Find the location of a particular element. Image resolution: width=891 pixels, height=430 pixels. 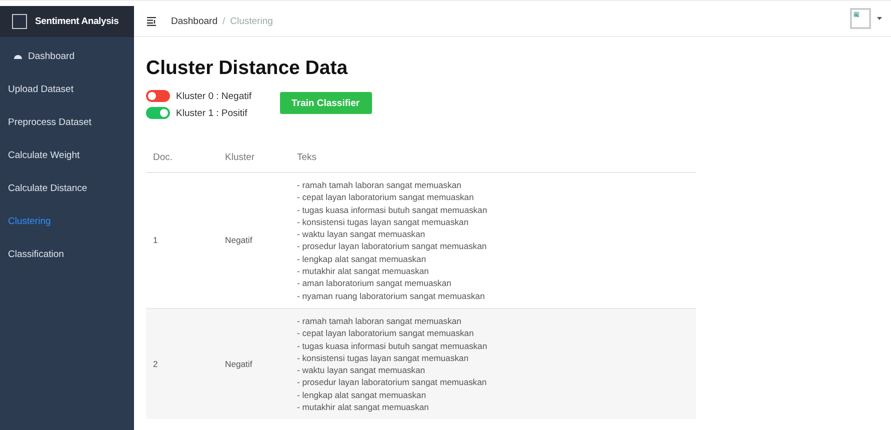

sidebar-item: Calculate Distance is located at coordinates (67, 188).